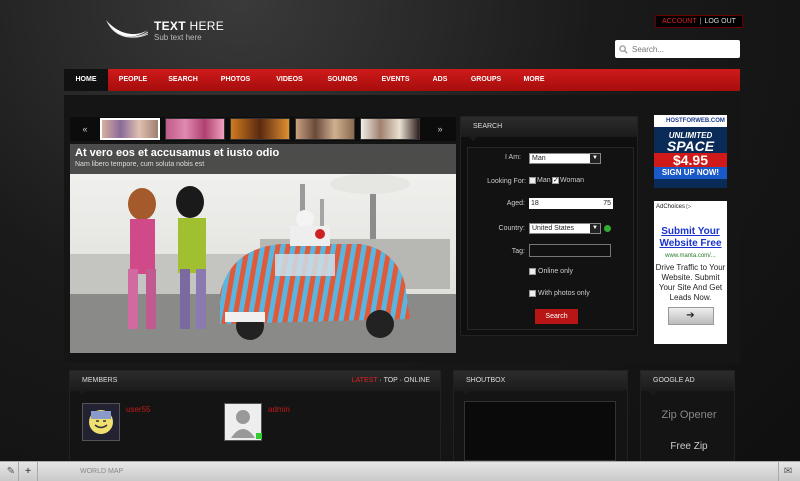  Describe the element at coordinates (532, 271) in the screenshot. I see `online-only-checkbox` at that location.